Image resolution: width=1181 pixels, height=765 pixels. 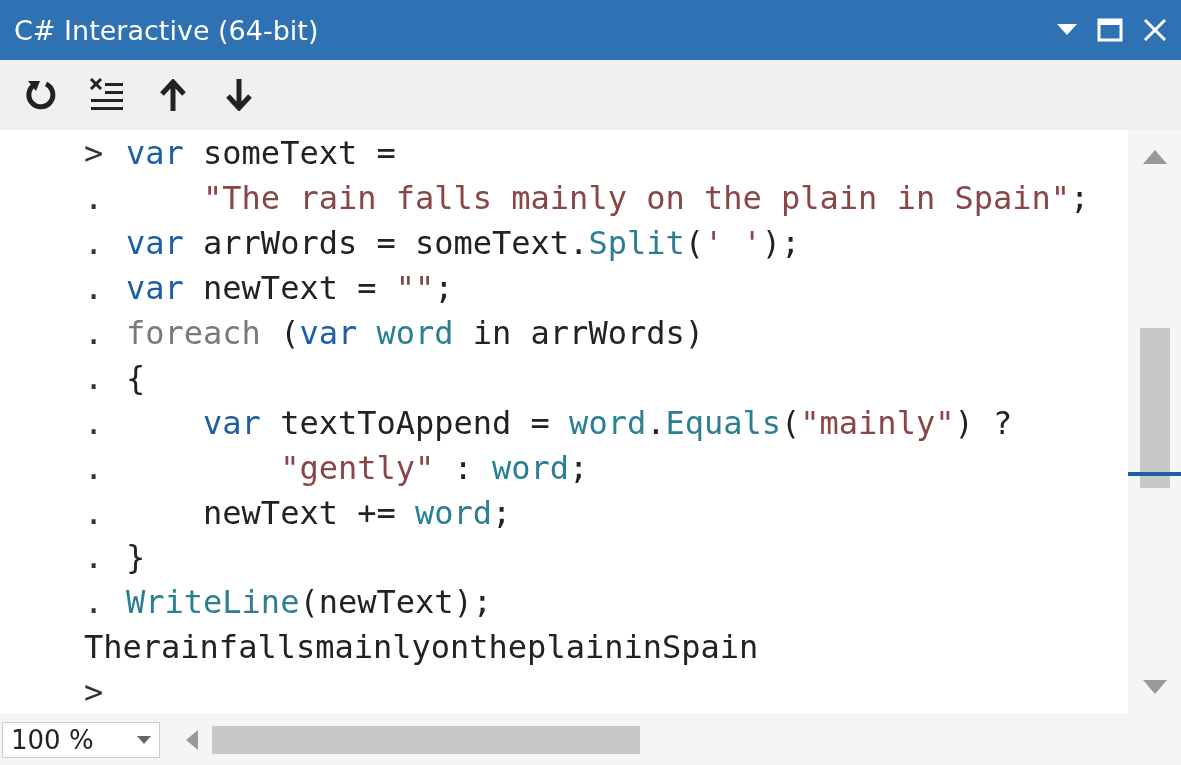 What do you see at coordinates (357, 512) in the screenshot?
I see `code-line: newText += word;` at bounding box center [357, 512].